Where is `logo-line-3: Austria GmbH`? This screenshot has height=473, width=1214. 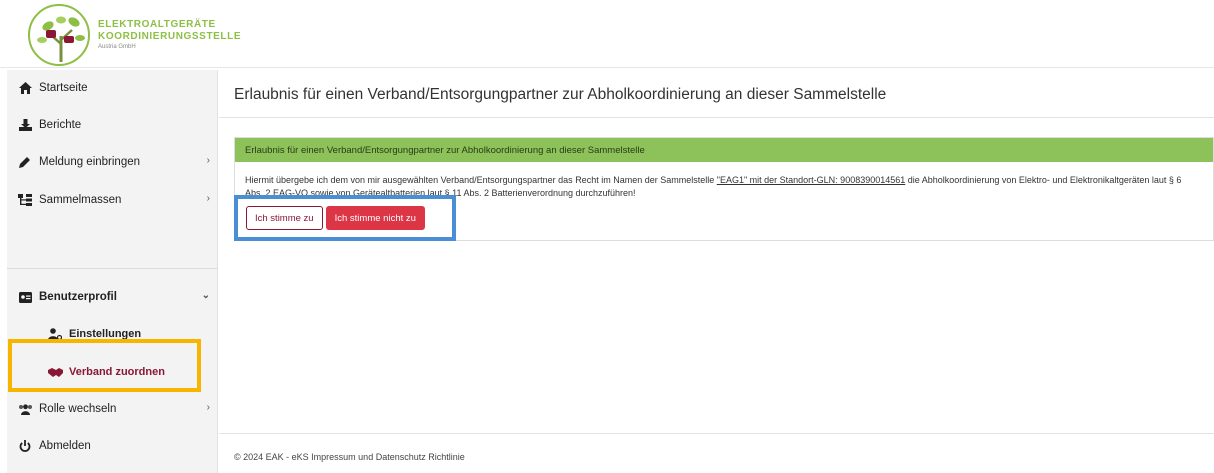 logo-line-3: Austria GmbH is located at coordinates (117, 47).